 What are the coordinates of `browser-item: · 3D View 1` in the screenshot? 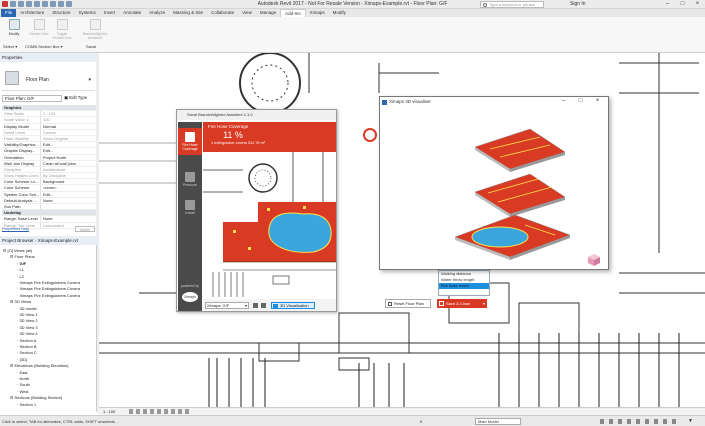 It's located at (27, 314).